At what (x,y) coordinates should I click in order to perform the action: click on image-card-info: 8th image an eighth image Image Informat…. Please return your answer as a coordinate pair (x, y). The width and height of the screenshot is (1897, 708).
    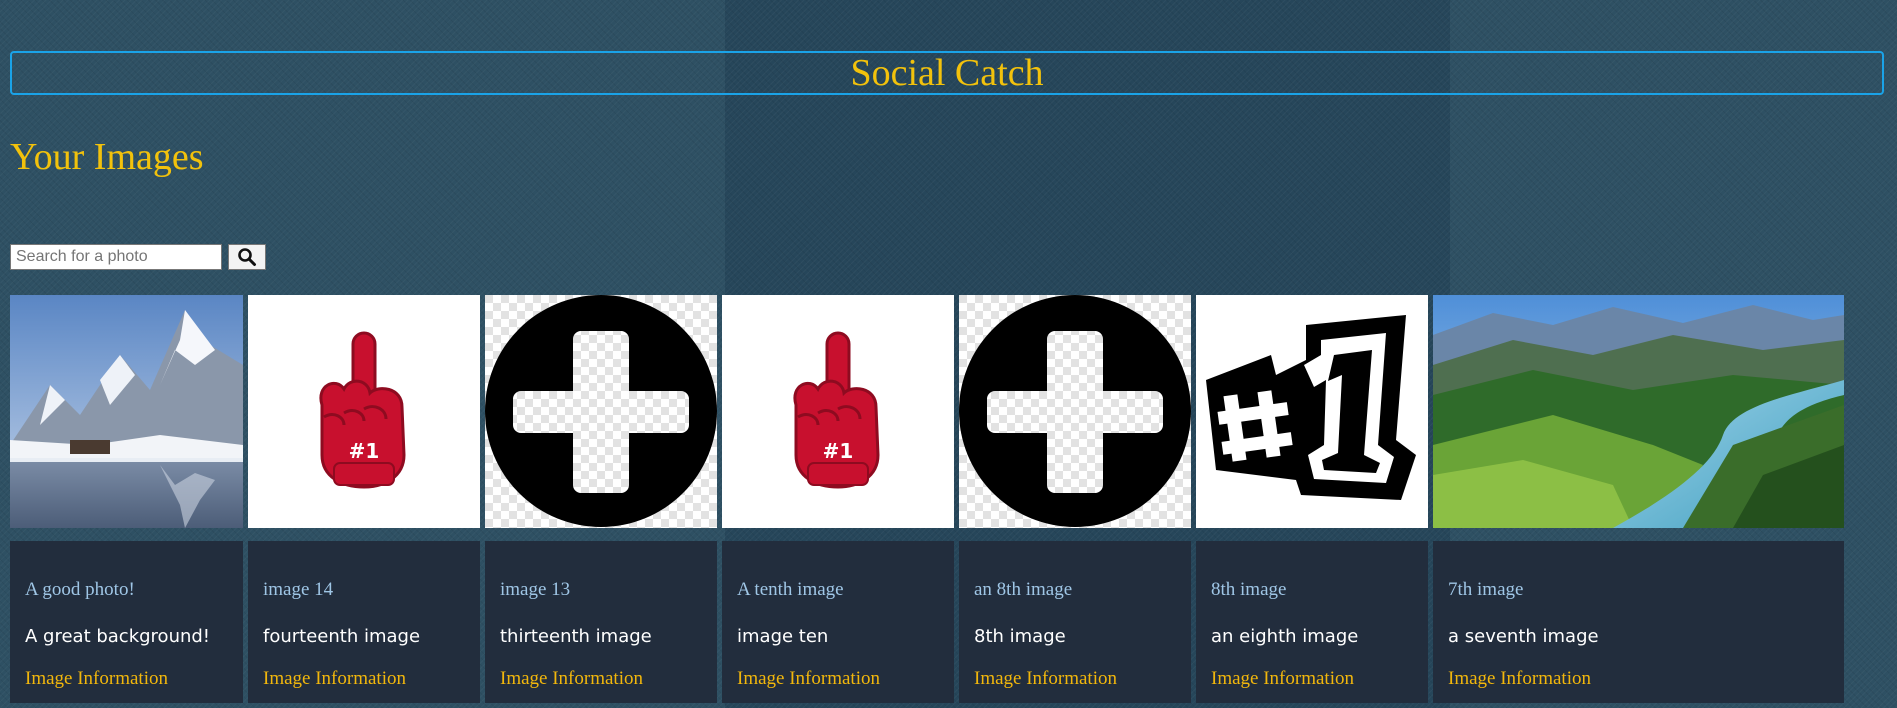
    Looking at the image, I should click on (1312, 622).